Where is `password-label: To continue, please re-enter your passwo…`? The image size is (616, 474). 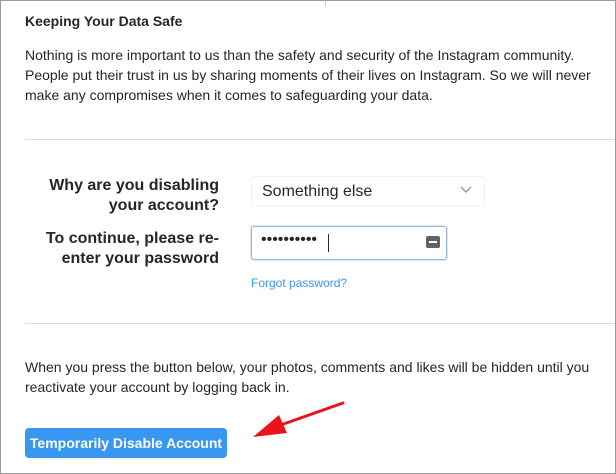 password-label: To continue, please re-enter your passwo… is located at coordinates (132, 248).